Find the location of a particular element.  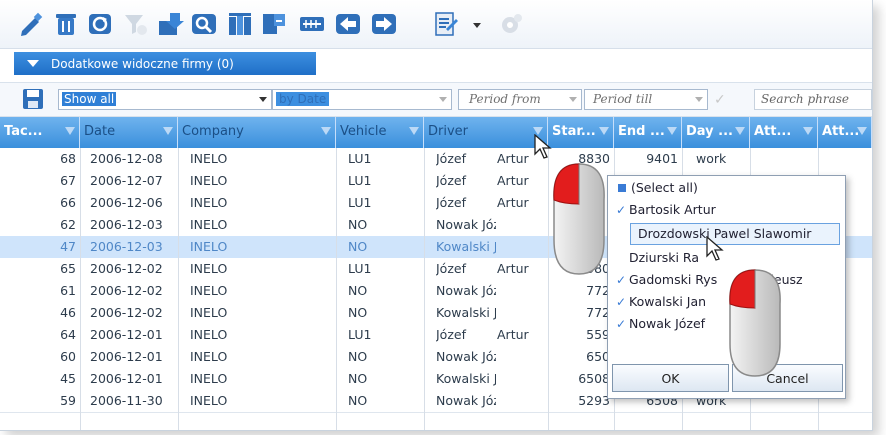

search-input: Search phrase is located at coordinates (813, 99).